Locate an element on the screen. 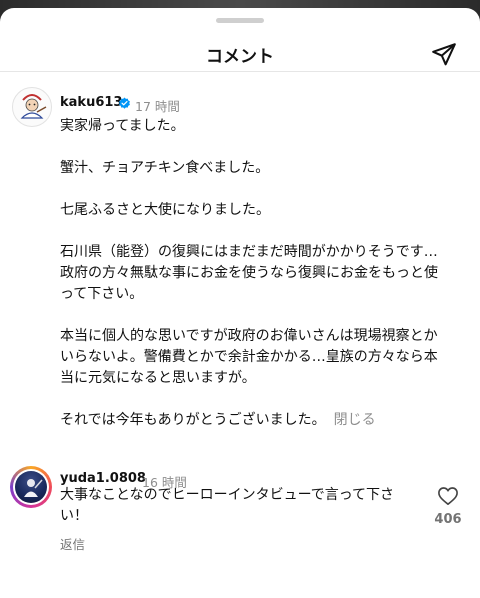  reply-button: 返信 is located at coordinates (72, 543).